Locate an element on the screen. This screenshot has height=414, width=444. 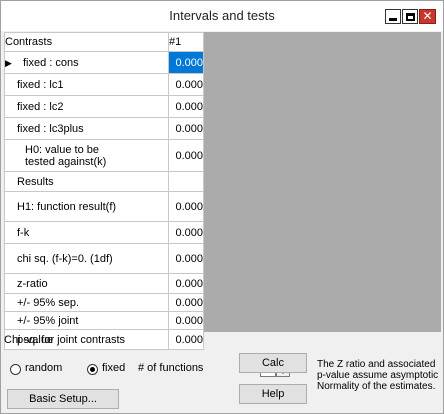
grid-row-label: H0: value to be tested against(k) is located at coordinates (86, 155).